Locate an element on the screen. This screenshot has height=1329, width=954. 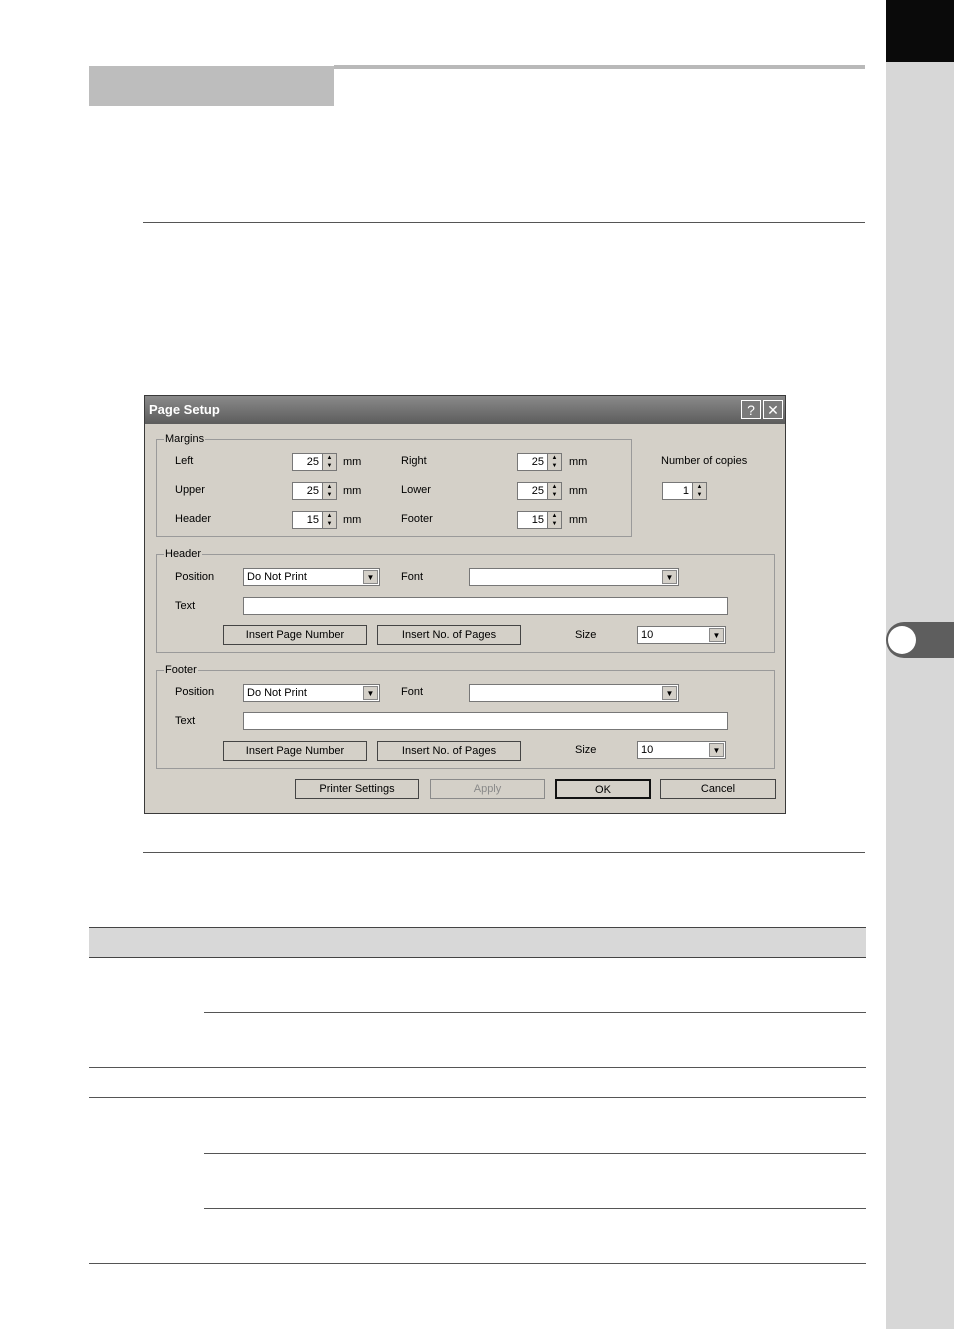
footer-unit: mm is located at coordinates (578, 520).